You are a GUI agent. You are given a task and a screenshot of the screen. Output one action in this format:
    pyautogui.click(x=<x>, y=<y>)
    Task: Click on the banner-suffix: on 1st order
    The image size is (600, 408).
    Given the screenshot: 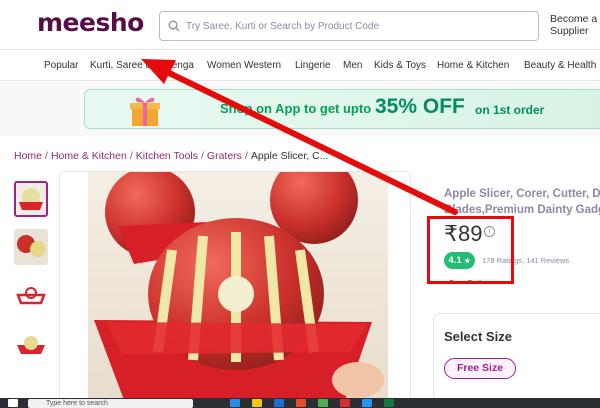 What is the action you would take?
    pyautogui.click(x=510, y=110)
    